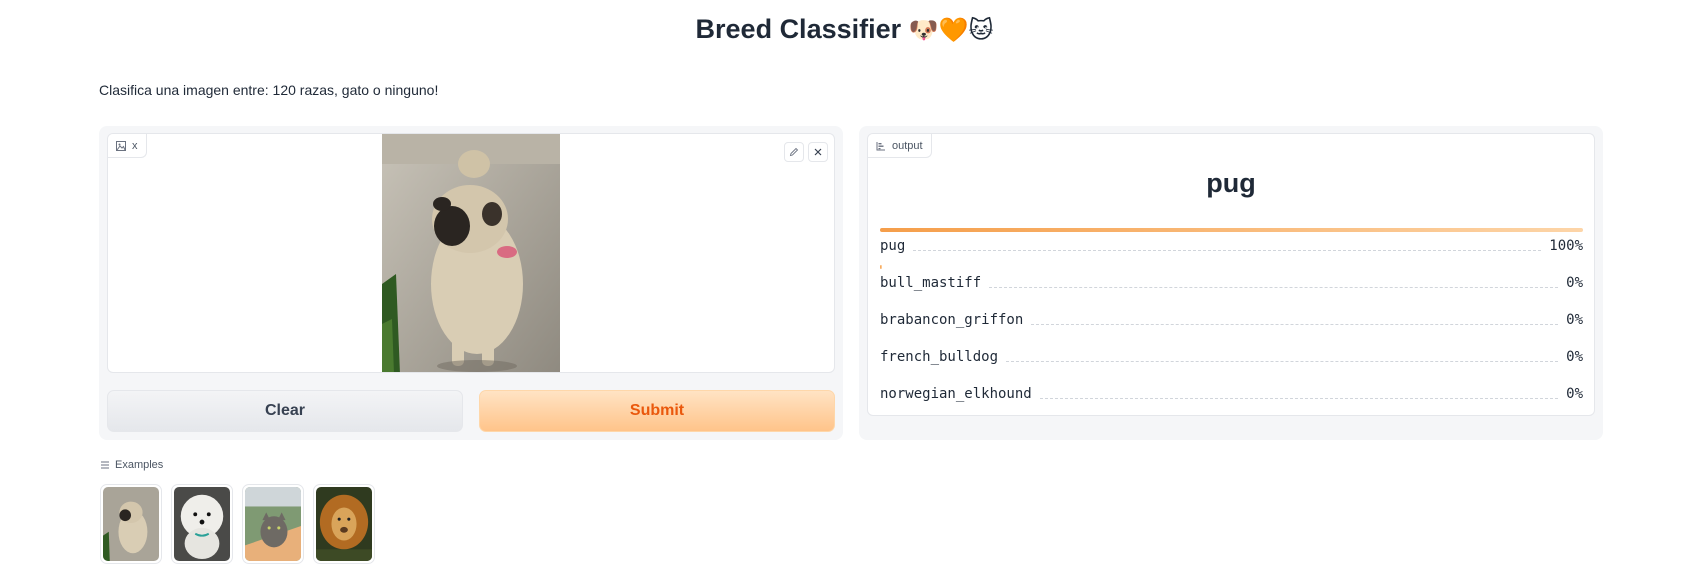  Describe the element at coordinates (1231, 315) in the screenshot. I see `confidence-item: brabancon_griffon 0%` at that location.